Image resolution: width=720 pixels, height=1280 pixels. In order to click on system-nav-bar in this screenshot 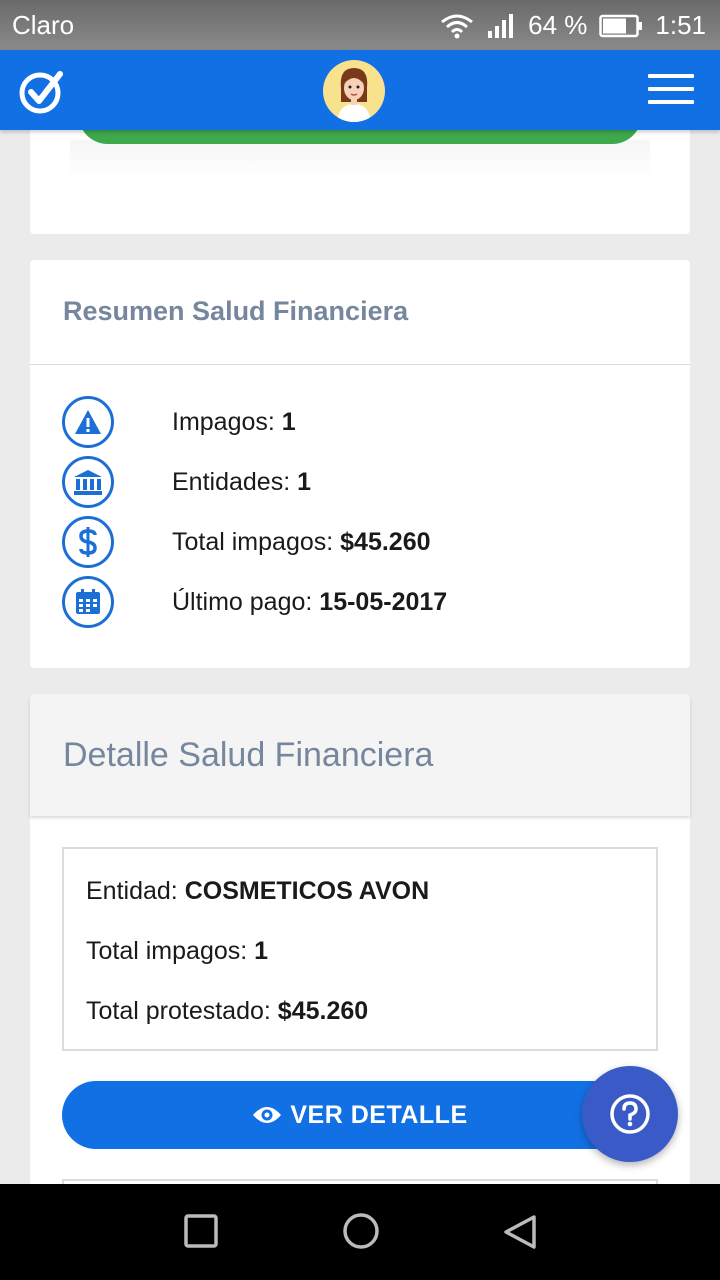, I will do `click(360, 1232)`.